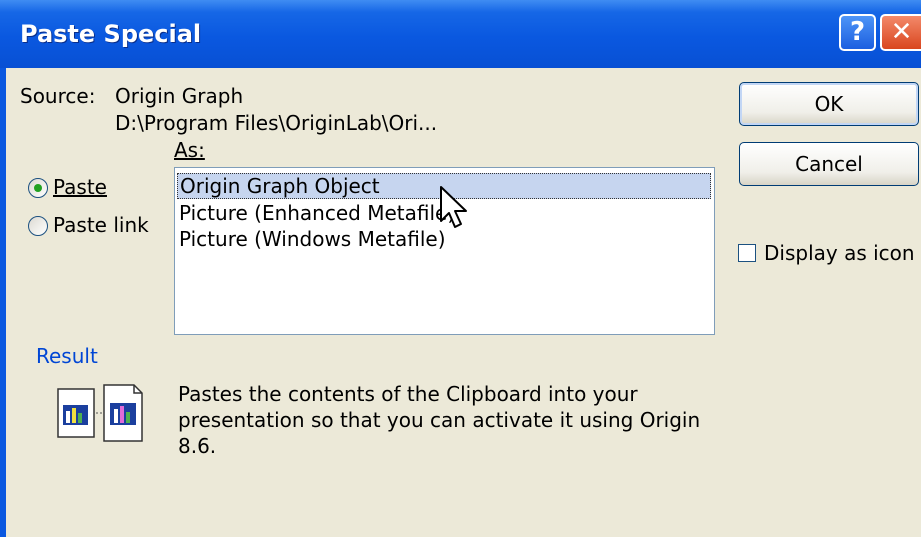 The height and width of the screenshot is (537, 921). I want to click on source-name: Origin Graph, so click(179, 96).